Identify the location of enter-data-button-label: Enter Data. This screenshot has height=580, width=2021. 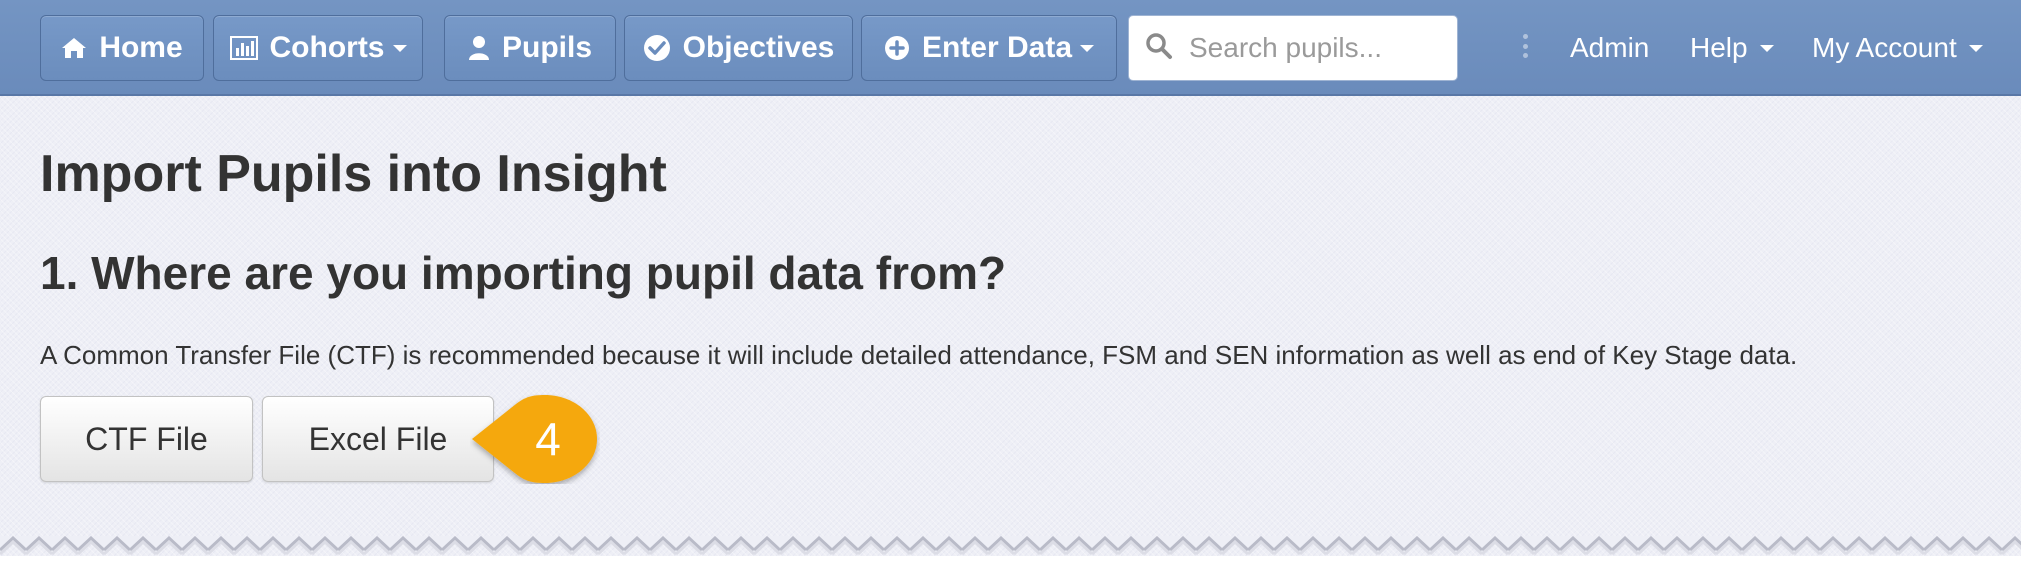
(997, 47).